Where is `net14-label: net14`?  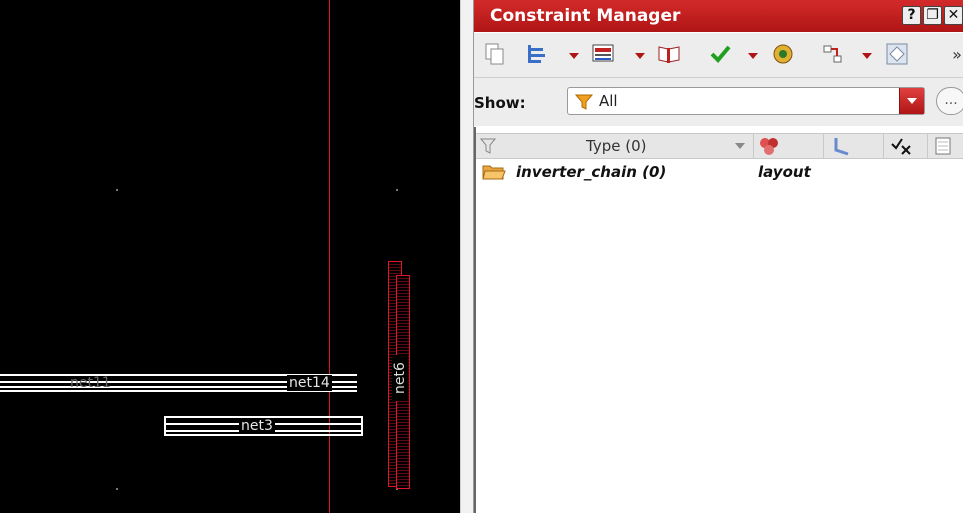
net14-label: net14 is located at coordinates (309, 383).